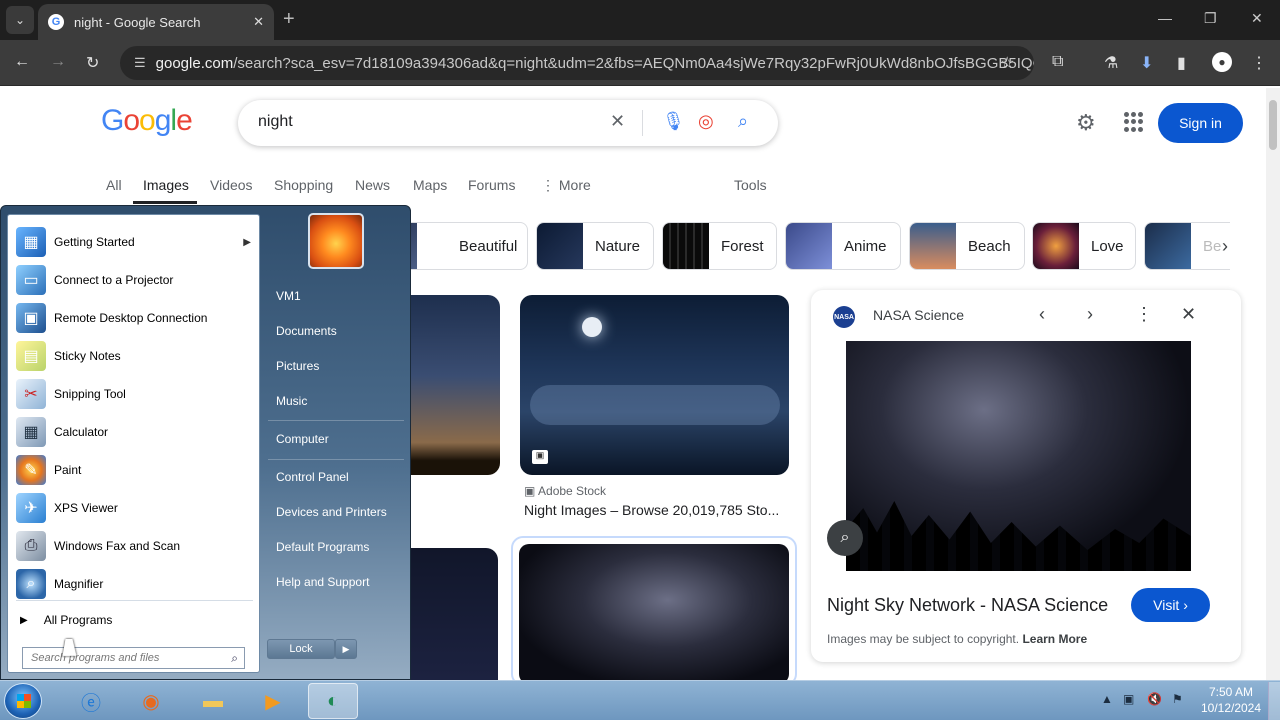 This screenshot has height=720, width=1280. I want to click on start-link-computer: Computer, so click(302, 439).